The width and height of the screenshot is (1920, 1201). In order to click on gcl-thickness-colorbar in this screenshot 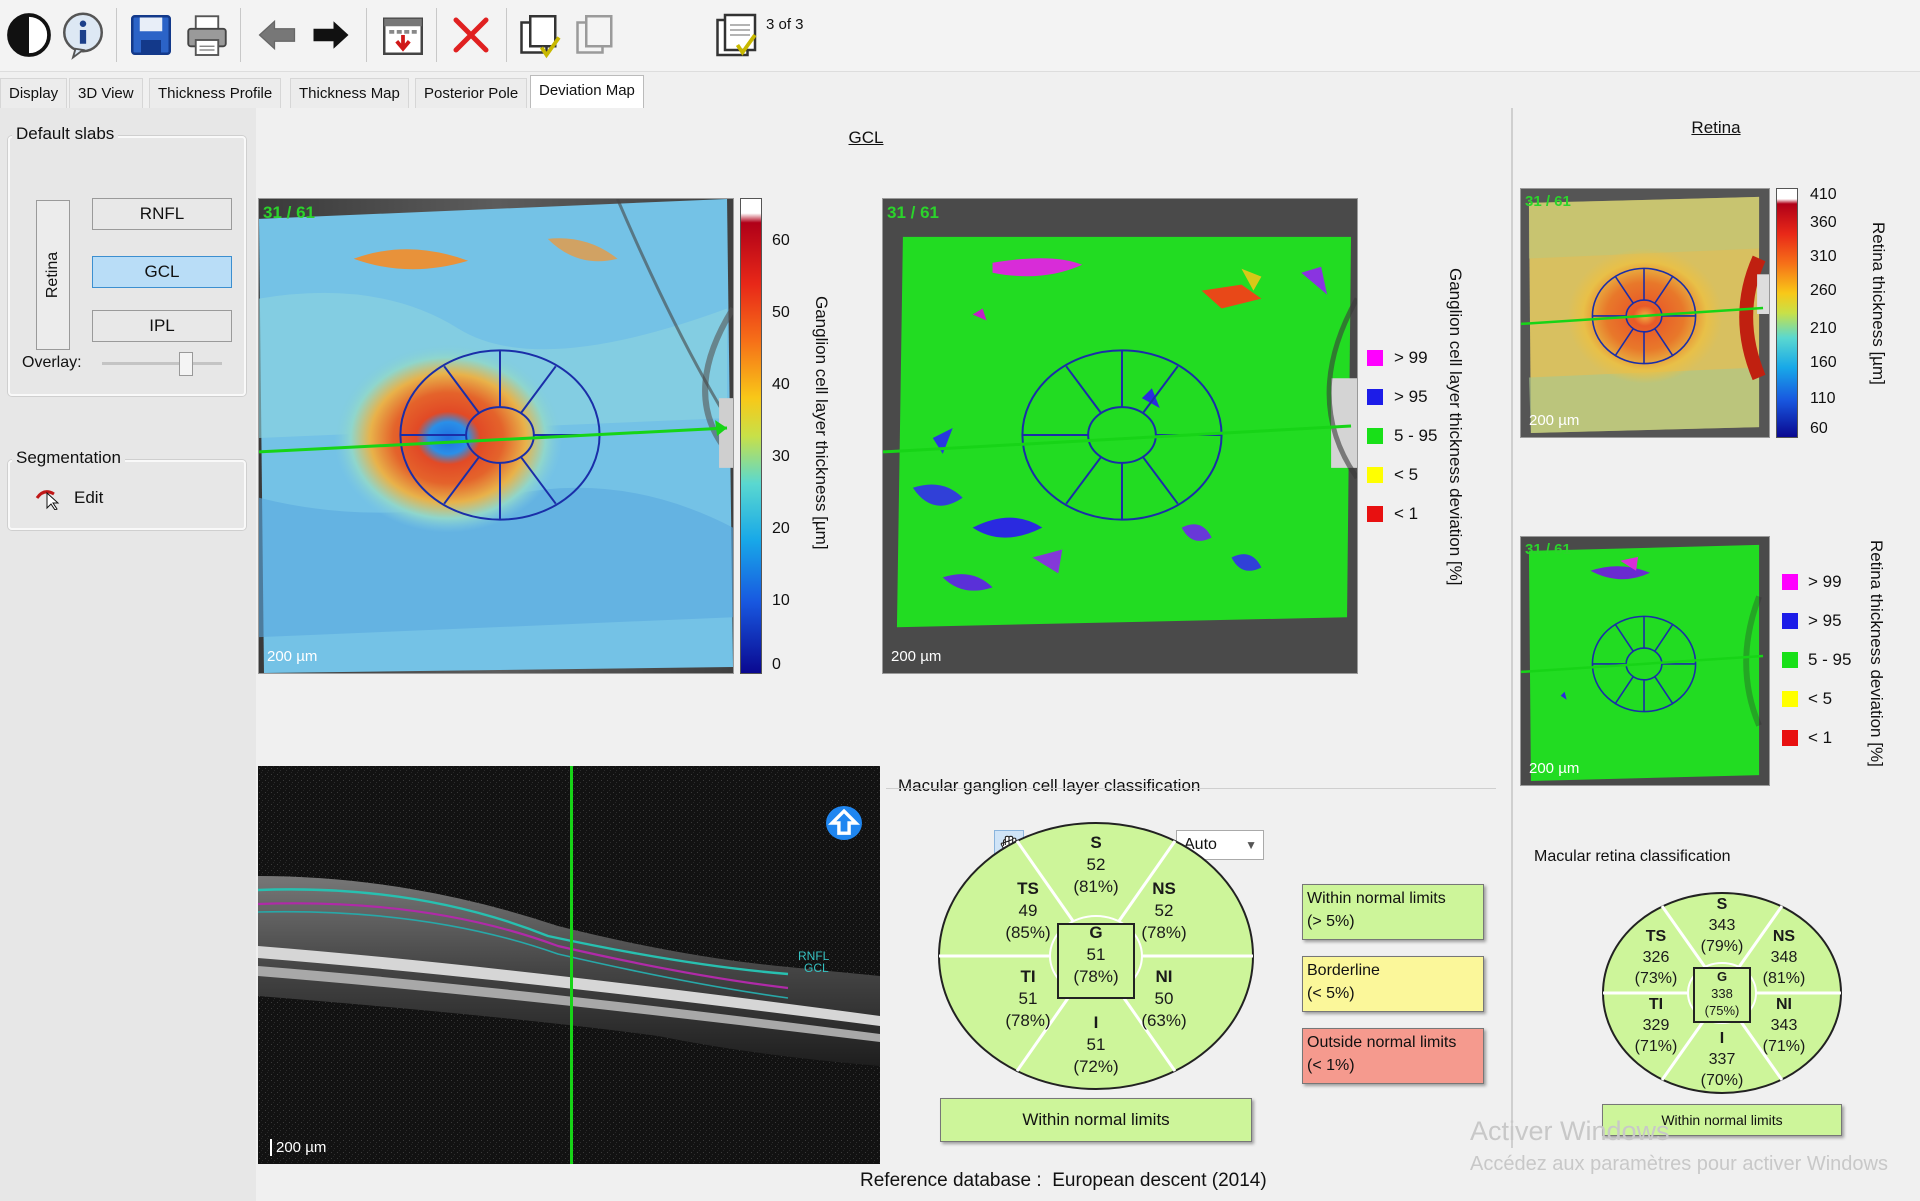, I will do `click(751, 436)`.